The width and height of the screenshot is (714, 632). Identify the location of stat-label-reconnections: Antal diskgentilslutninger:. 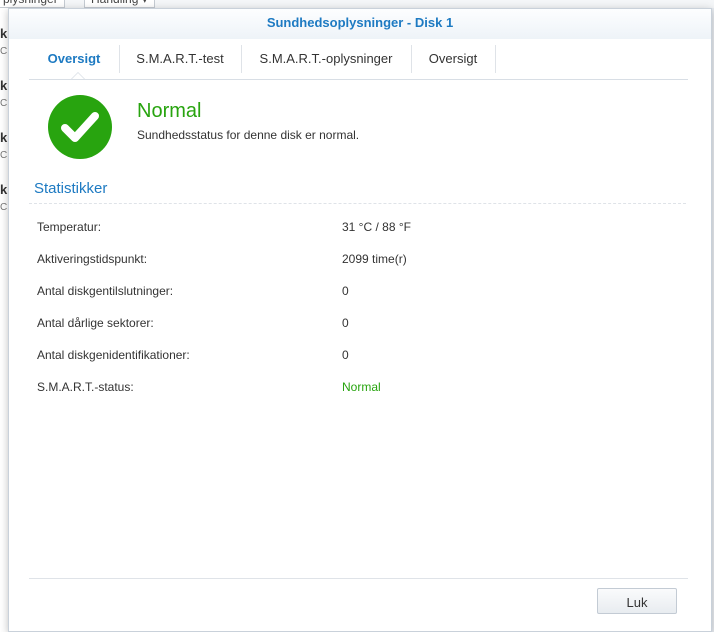
(105, 291).